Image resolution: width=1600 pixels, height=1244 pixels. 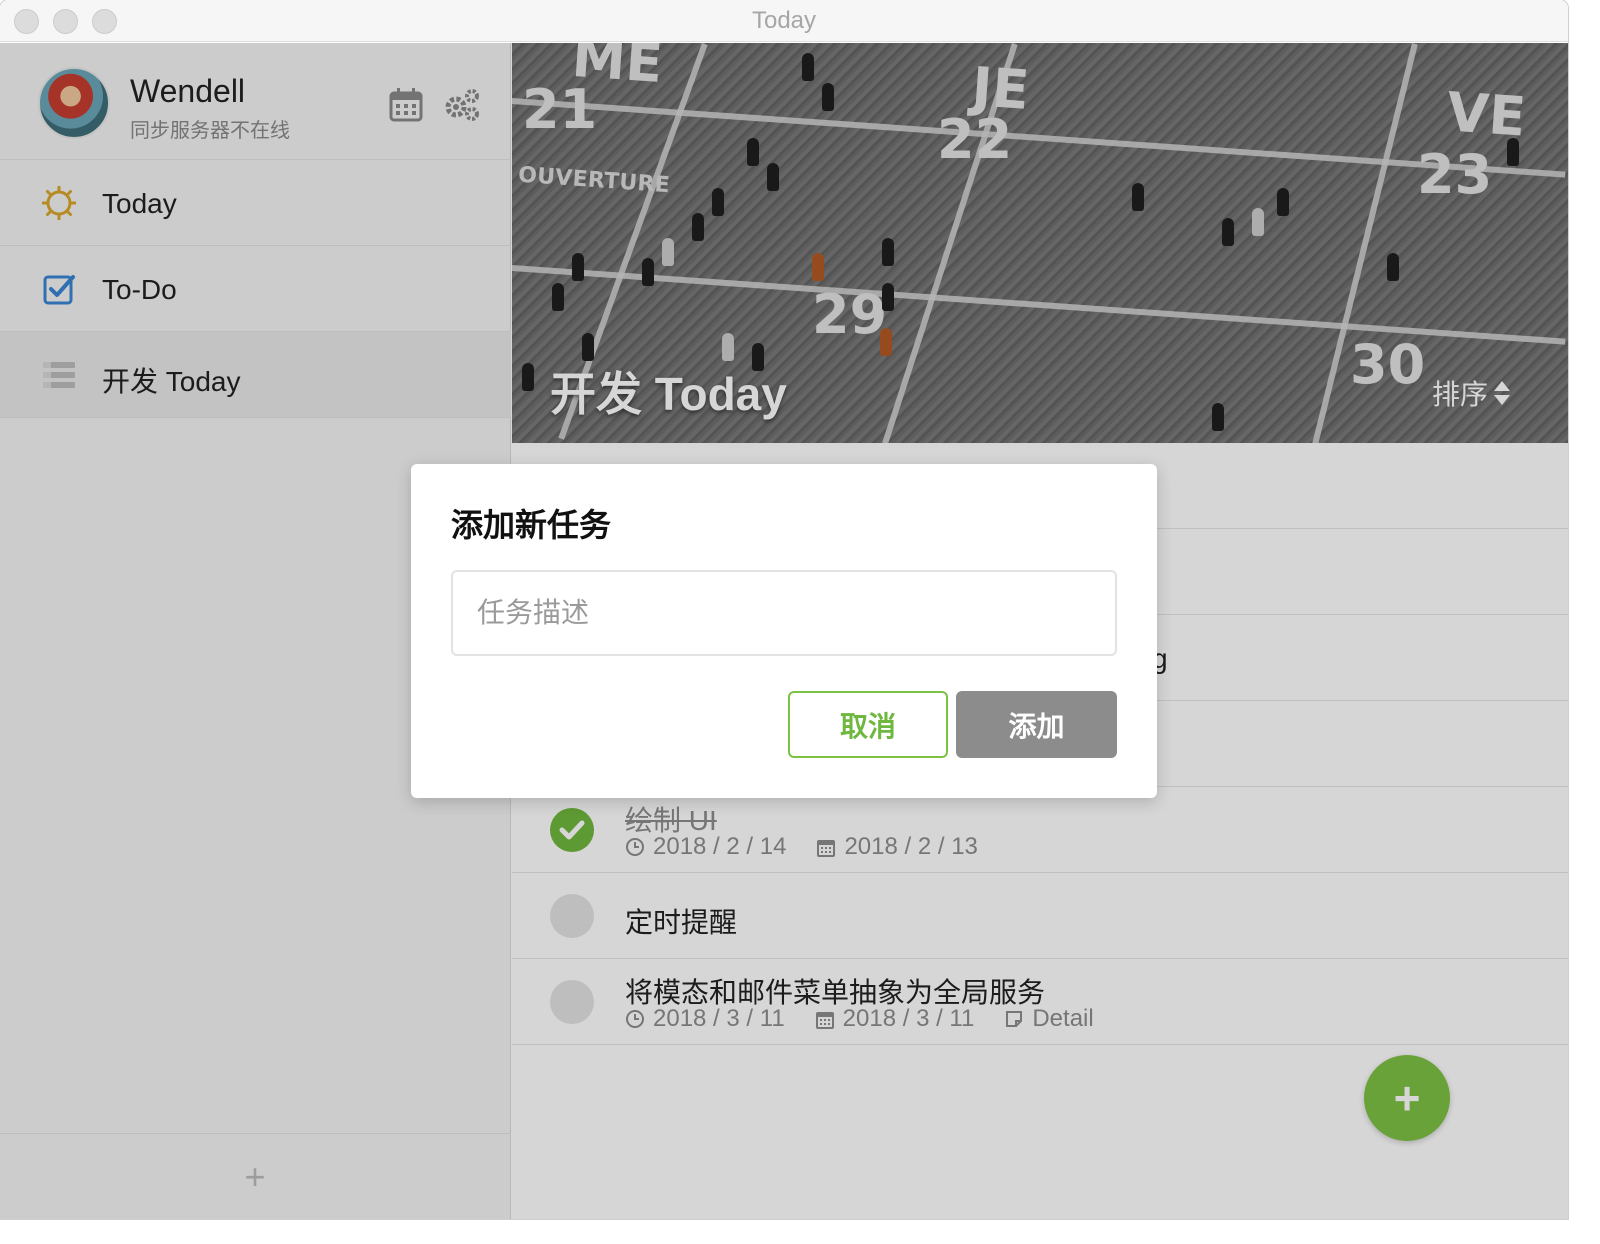 I want to click on title-bar: Today, so click(x=784, y=21).